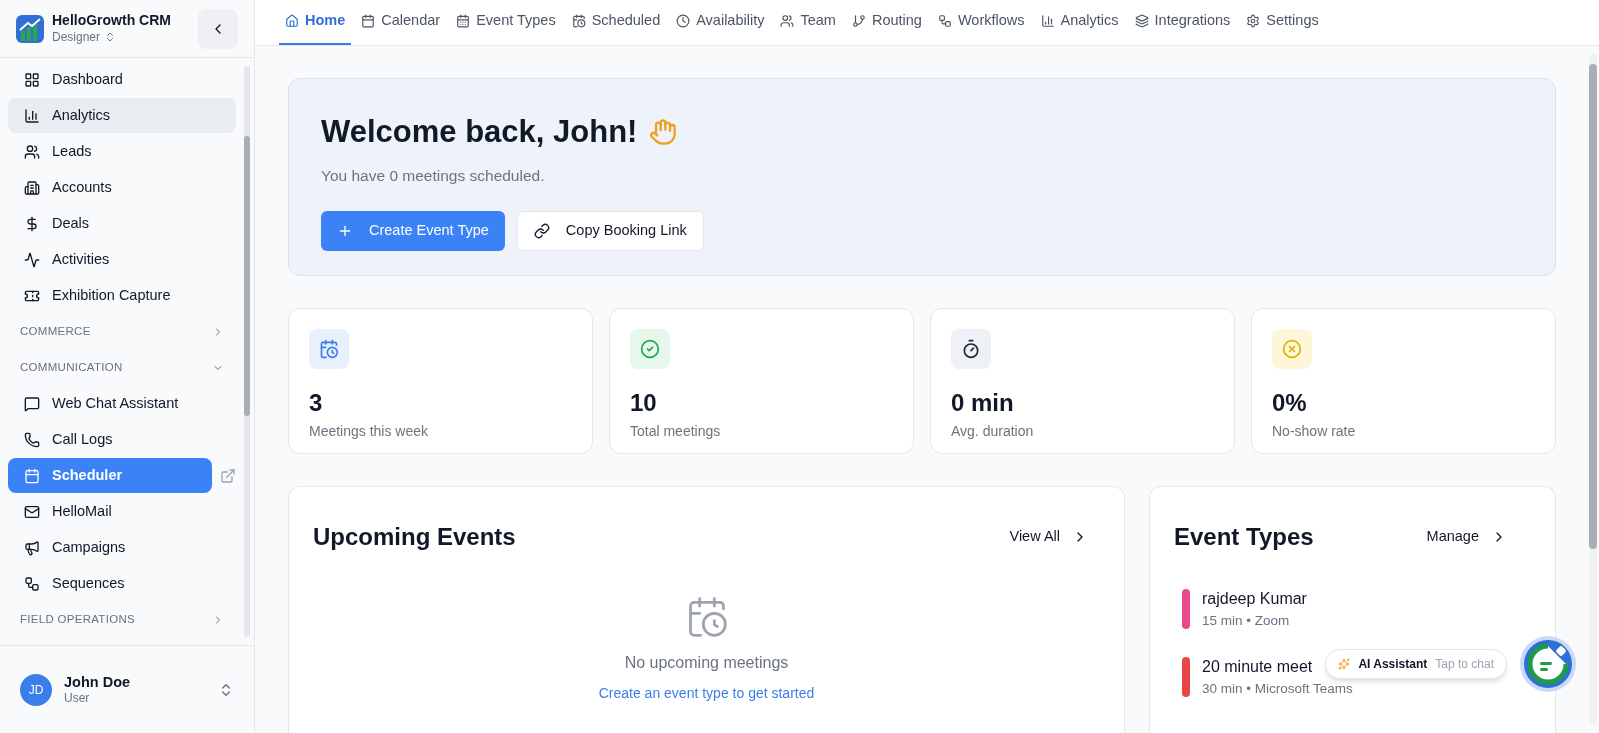 The image size is (1599, 733). Describe the element at coordinates (122, 439) in the screenshot. I see `nav-item: Call Logs` at that location.